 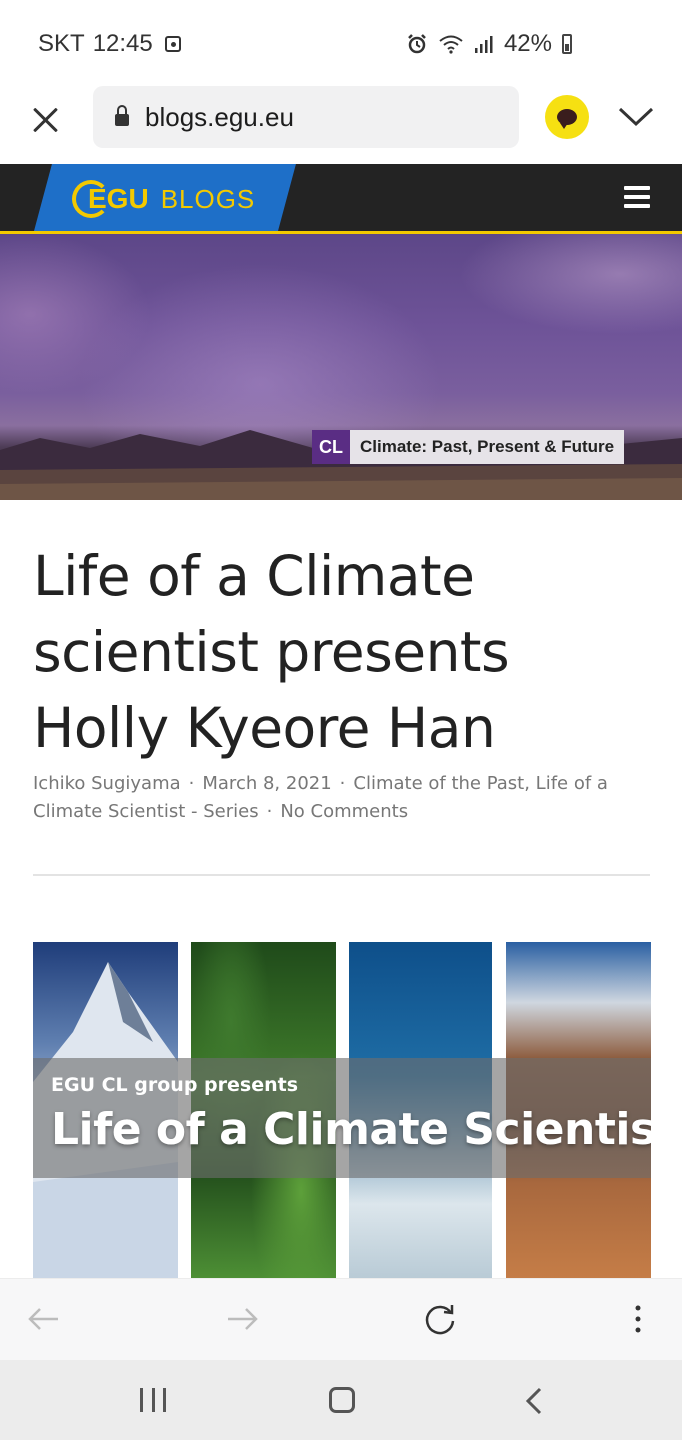 What do you see at coordinates (266, 783) in the screenshot?
I see `date-link: March 8, 2021` at bounding box center [266, 783].